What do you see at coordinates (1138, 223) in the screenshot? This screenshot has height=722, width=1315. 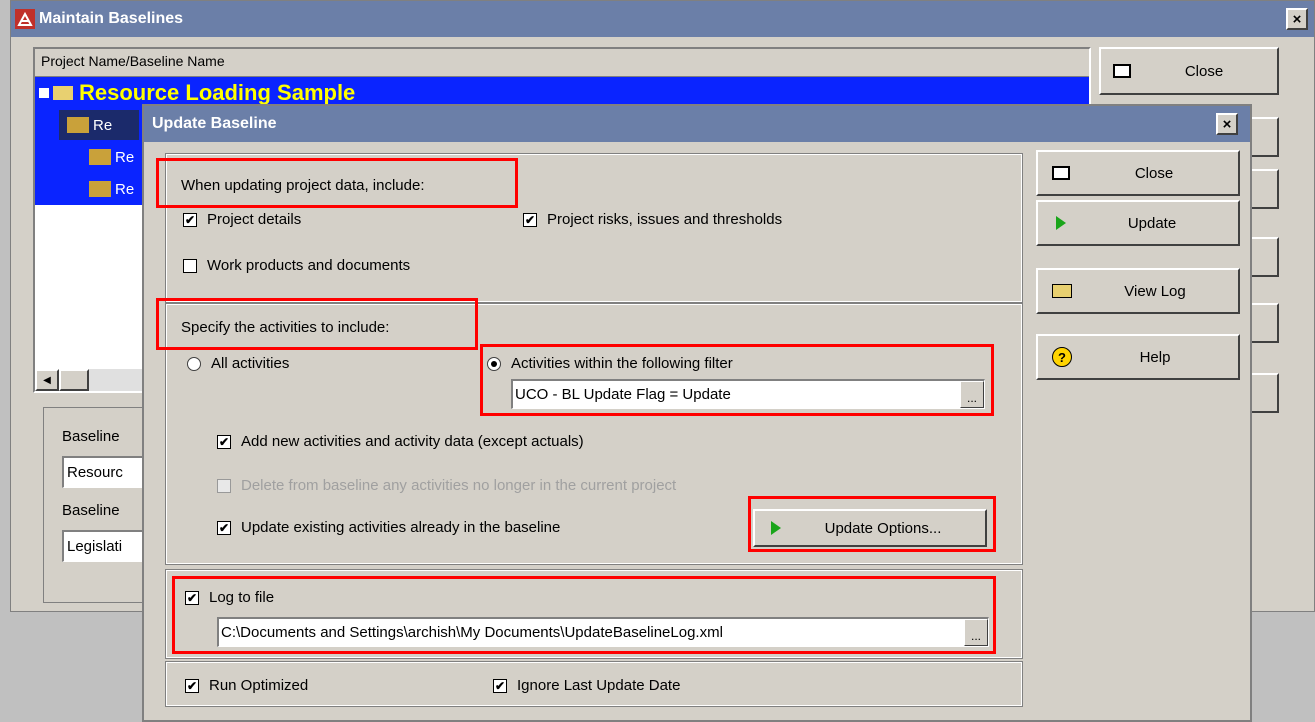 I see `update-button: Update` at bounding box center [1138, 223].